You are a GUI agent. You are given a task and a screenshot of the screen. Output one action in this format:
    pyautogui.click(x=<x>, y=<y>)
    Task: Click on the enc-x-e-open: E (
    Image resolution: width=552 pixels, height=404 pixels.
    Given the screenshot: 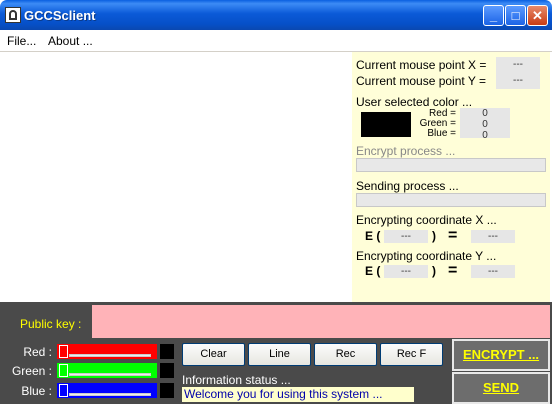 What is the action you would take?
    pyautogui.click(x=373, y=236)
    